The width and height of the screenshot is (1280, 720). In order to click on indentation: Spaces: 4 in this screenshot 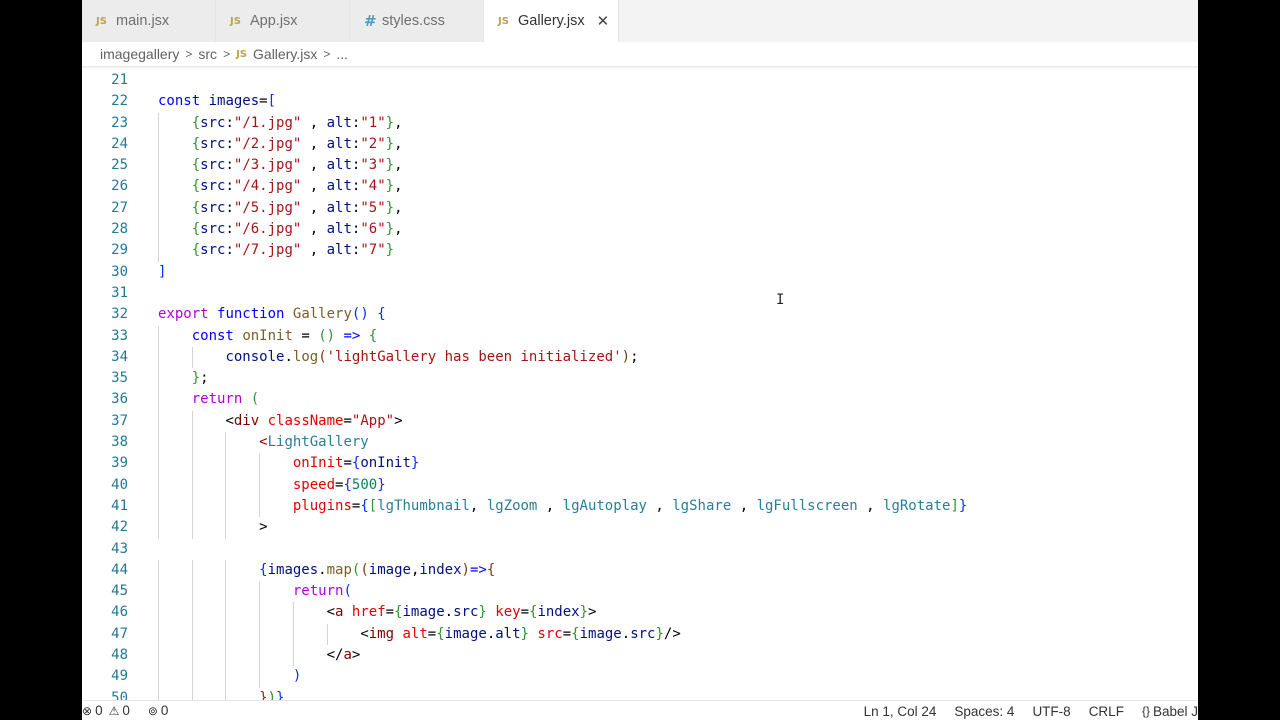, I will do `click(984, 711)`.